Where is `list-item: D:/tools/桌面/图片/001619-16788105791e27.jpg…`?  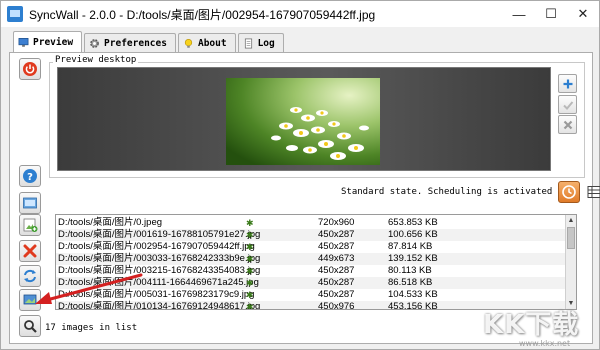 list-item: D:/tools/桌面/图片/001619-16788105791e27.jpg… is located at coordinates (311, 235).